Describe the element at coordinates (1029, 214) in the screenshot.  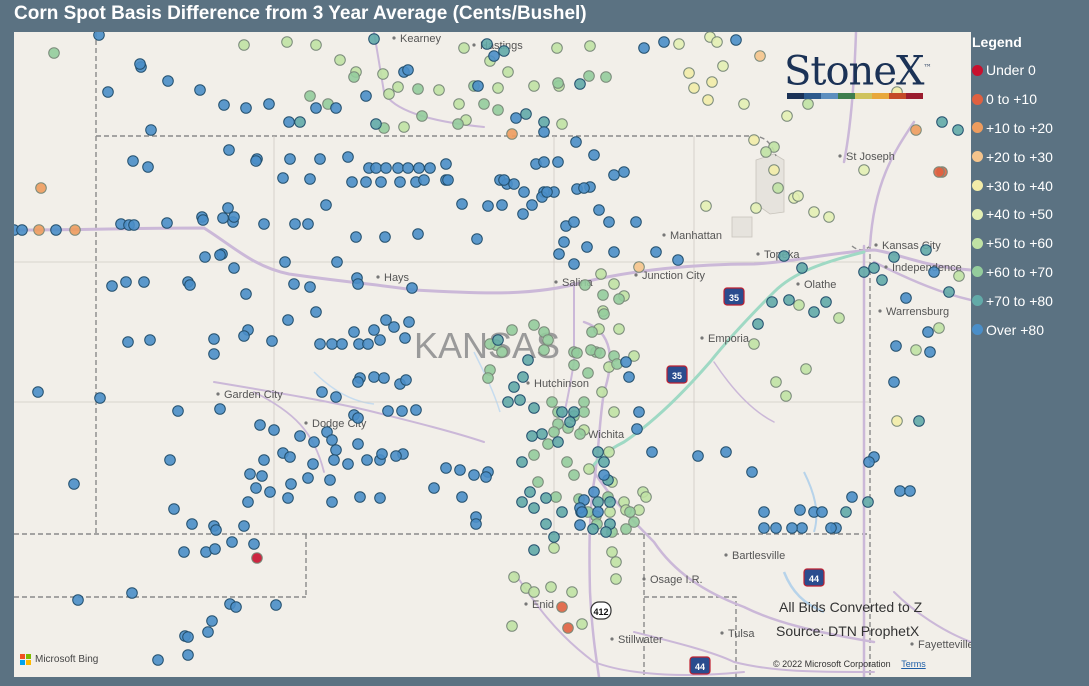
I see `legend-item: +40 to +50` at that location.